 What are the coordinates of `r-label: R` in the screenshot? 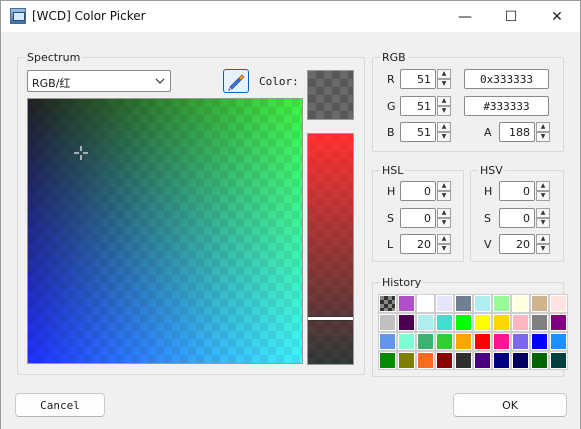 It's located at (391, 79).